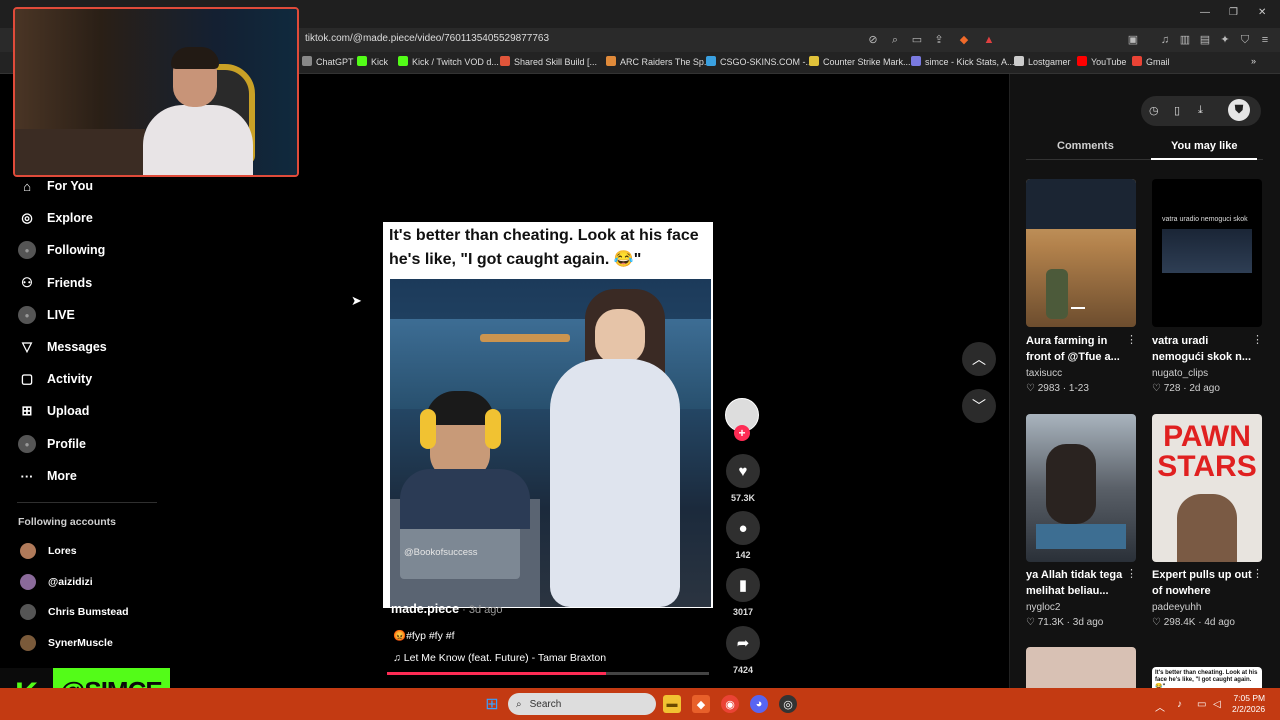 This screenshot has height=720, width=1280. Describe the element at coordinates (47, 476) in the screenshot. I see `sidebar-item-more: ··· More` at that location.